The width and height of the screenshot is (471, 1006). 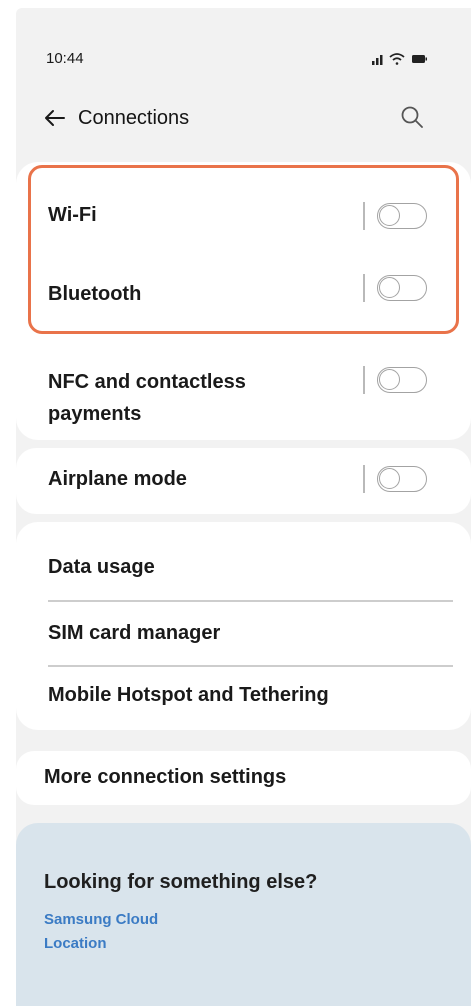 What do you see at coordinates (101, 919) in the screenshot?
I see `samsung-cloud-link: Samsung Cloud` at bounding box center [101, 919].